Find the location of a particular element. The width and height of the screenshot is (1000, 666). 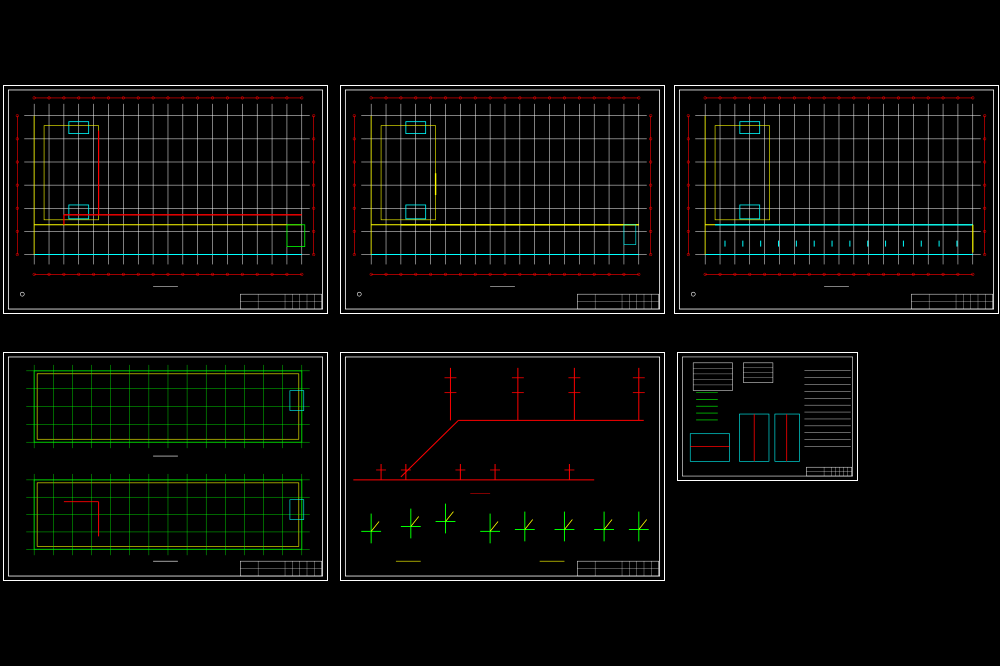

legend-table is located at coordinates (712, 376).